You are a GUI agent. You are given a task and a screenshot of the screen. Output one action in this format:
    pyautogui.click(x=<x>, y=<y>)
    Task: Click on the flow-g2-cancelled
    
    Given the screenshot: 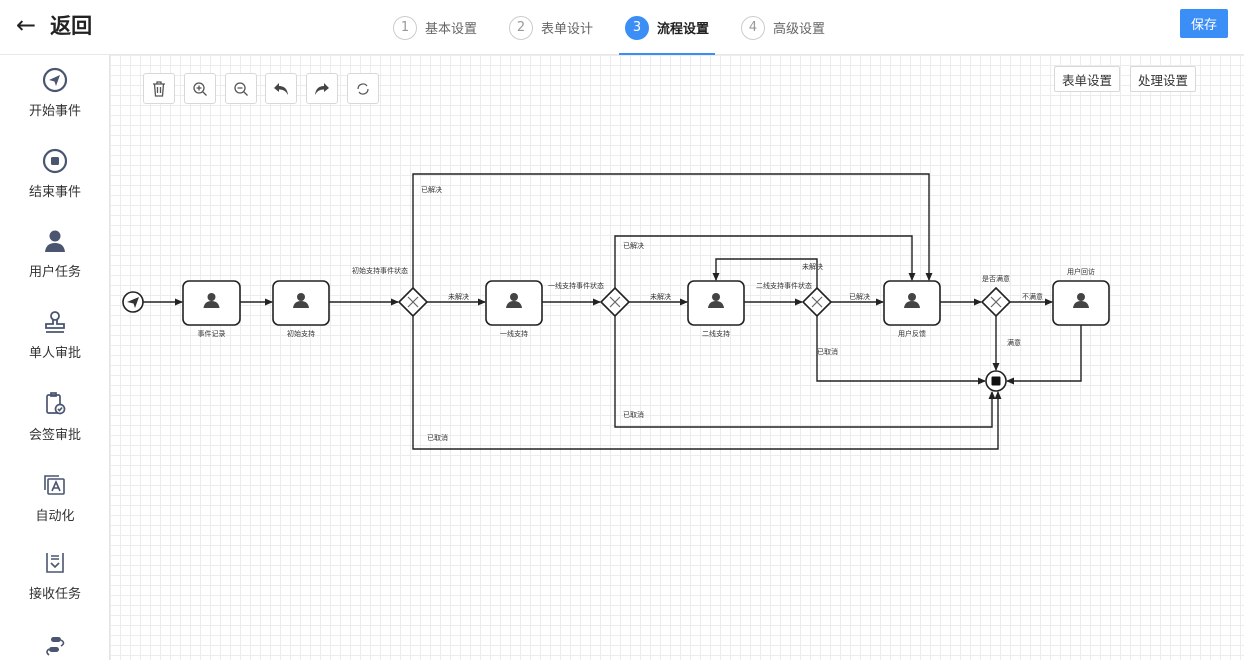 What is the action you would take?
    pyautogui.click(x=805, y=372)
    